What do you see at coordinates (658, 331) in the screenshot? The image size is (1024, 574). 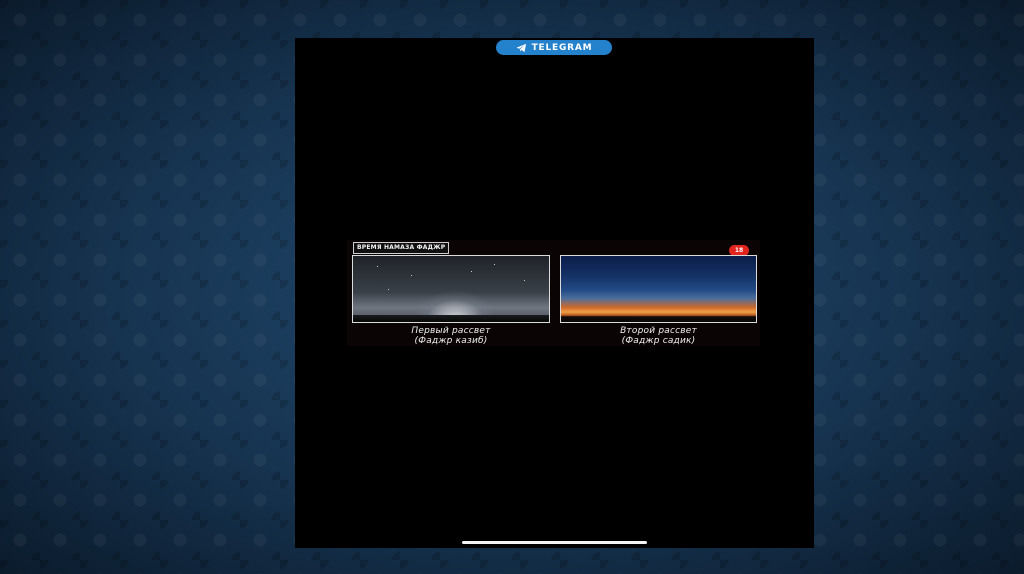 I see `caption-line: Второй рассвет` at bounding box center [658, 331].